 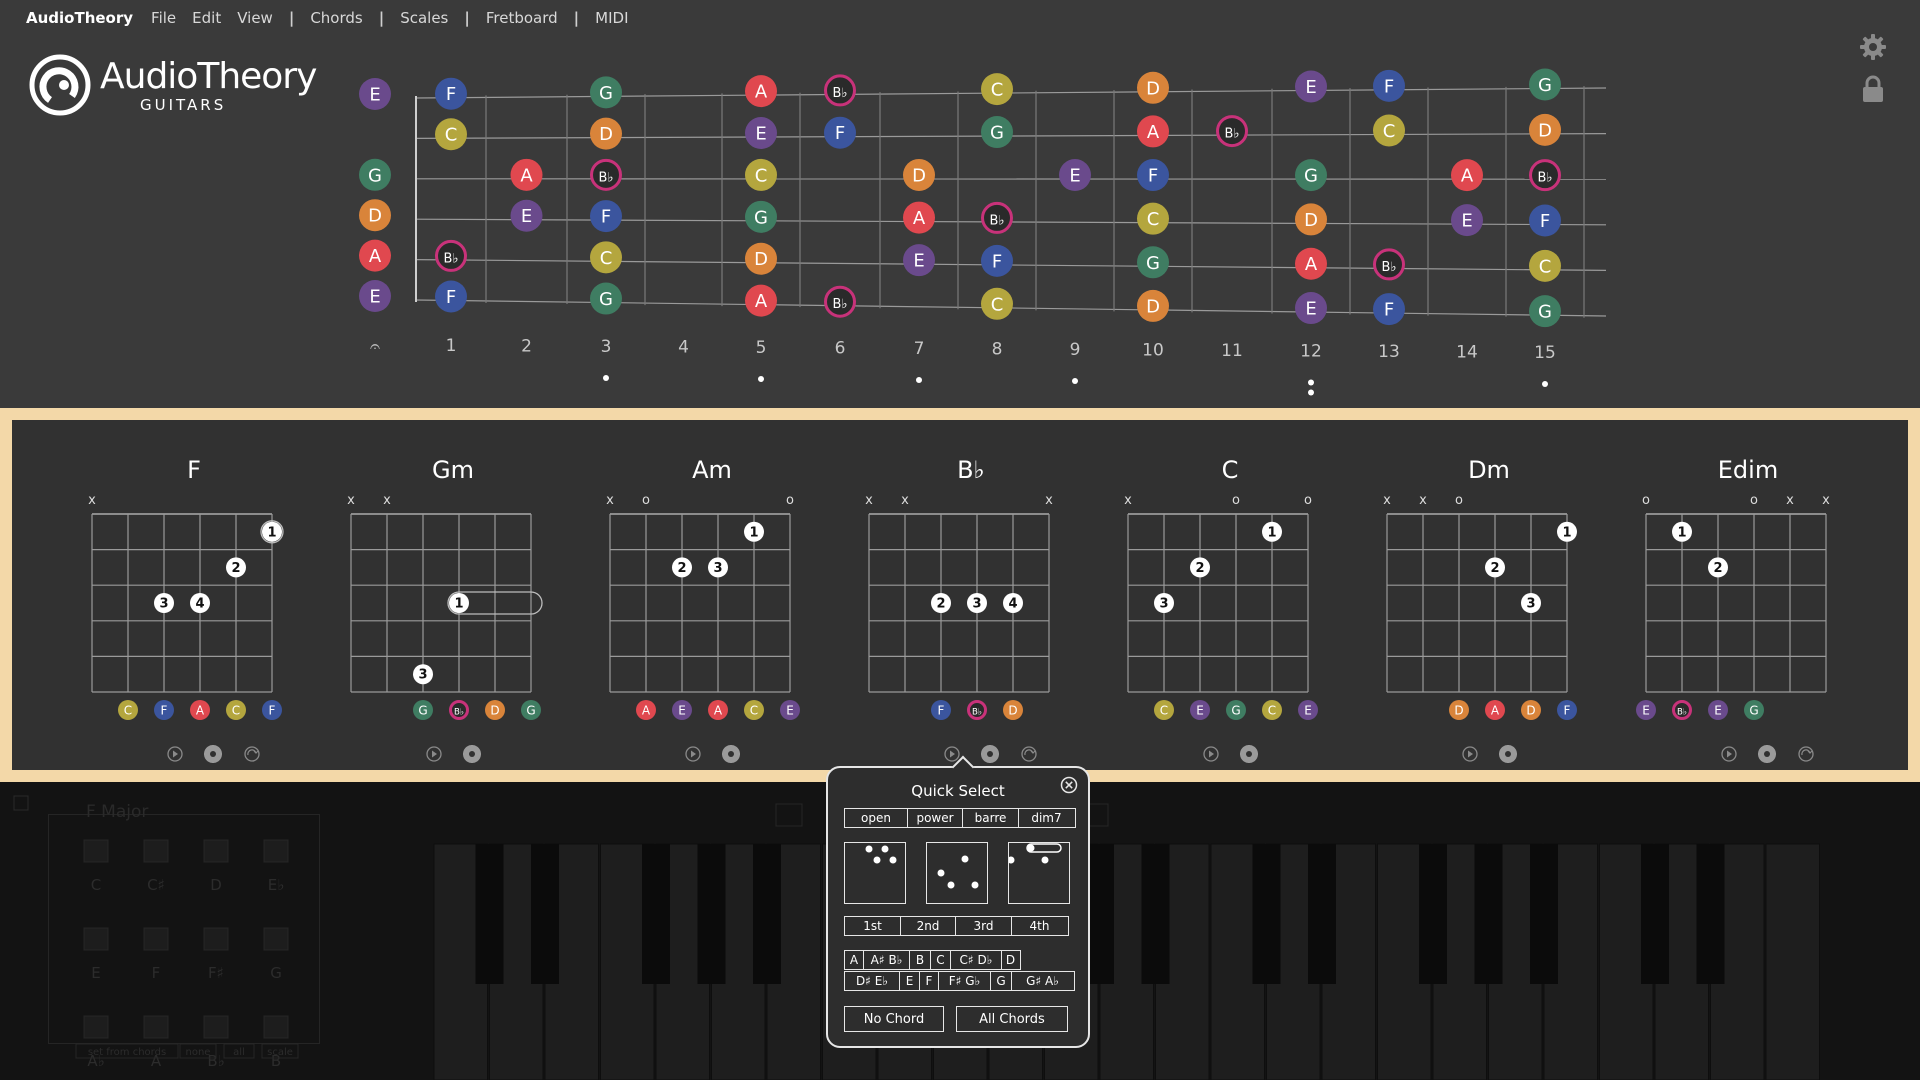 I want to click on root-note-button: B, so click(x=920, y=960).